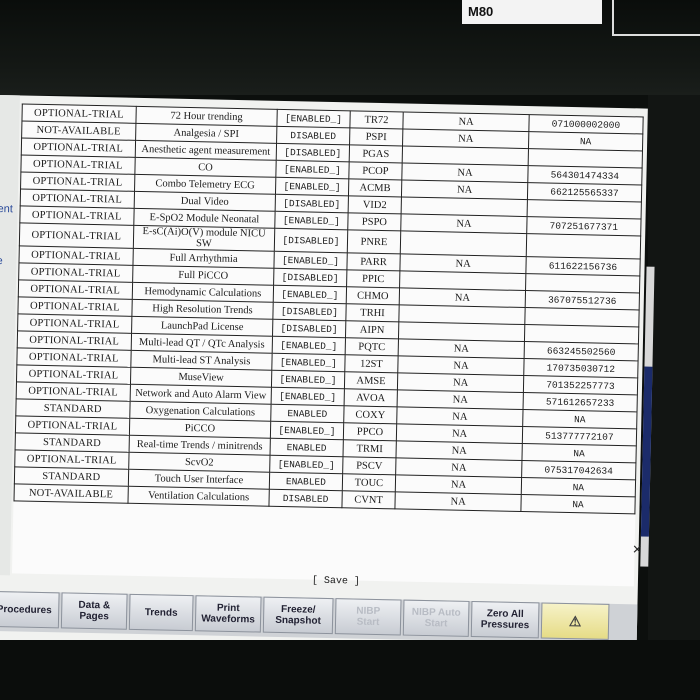 Image resolution: width=700 pixels, height=700 pixels. Describe the element at coordinates (298, 615) in the screenshot. I see `softkey-button: Freeze/ Snapshot` at that location.